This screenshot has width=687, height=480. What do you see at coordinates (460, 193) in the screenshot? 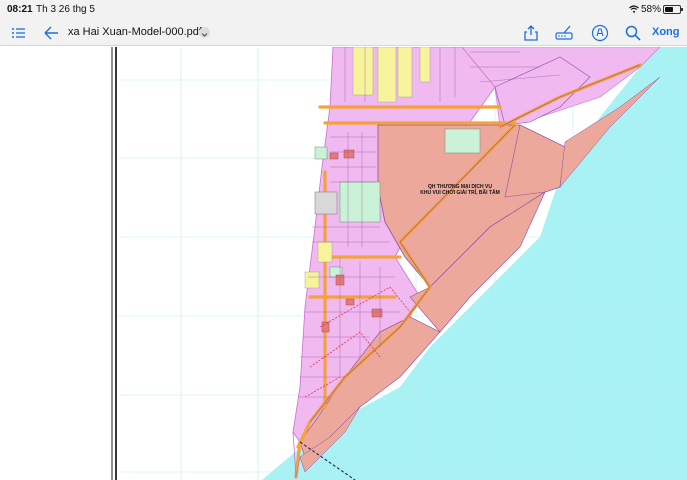
I see `zone-label-line-2: KHU VUI CHƠI GIẢI TRÍ, BÃI TẮM` at bounding box center [460, 193].